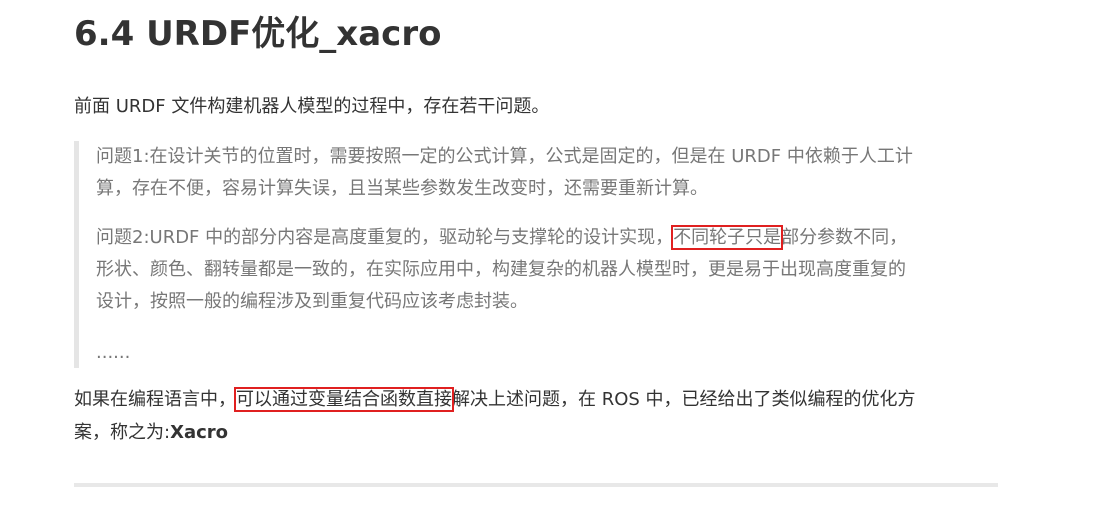 This screenshot has width=1095, height=508. I want to click on blockquote-bar, so click(76, 254).